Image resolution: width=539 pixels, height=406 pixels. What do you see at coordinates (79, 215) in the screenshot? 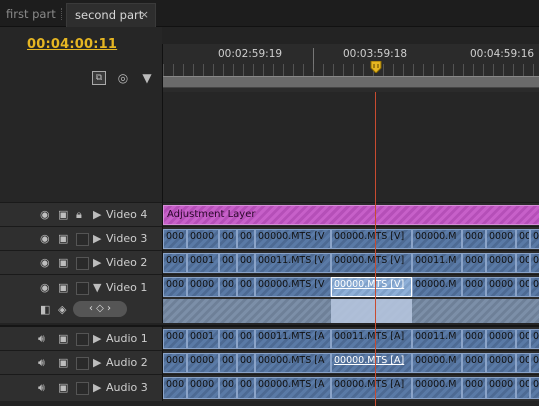
I see `lock-icon: 🔒︎` at bounding box center [79, 215].